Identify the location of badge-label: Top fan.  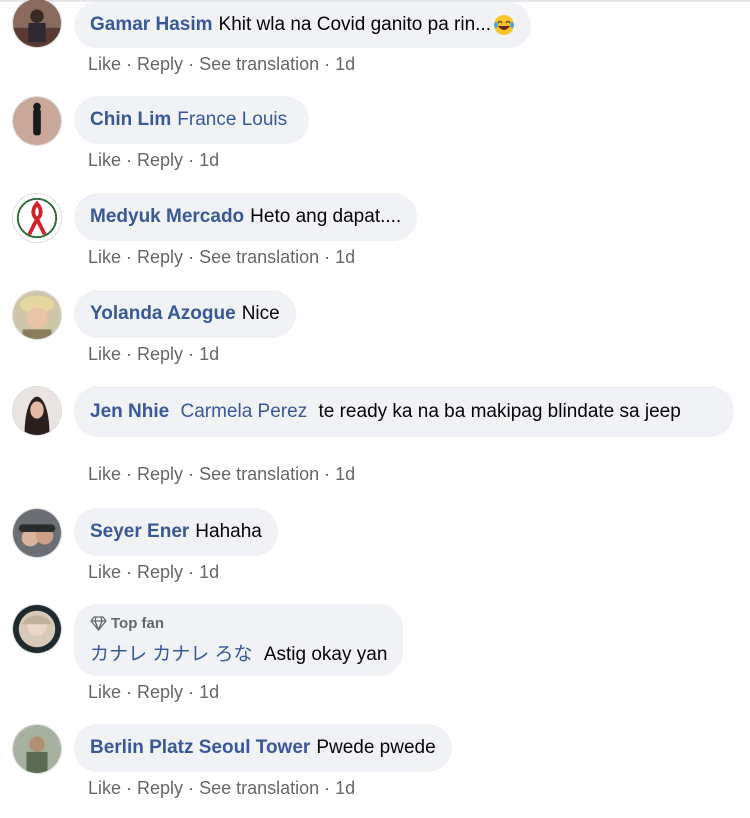
(138, 623).